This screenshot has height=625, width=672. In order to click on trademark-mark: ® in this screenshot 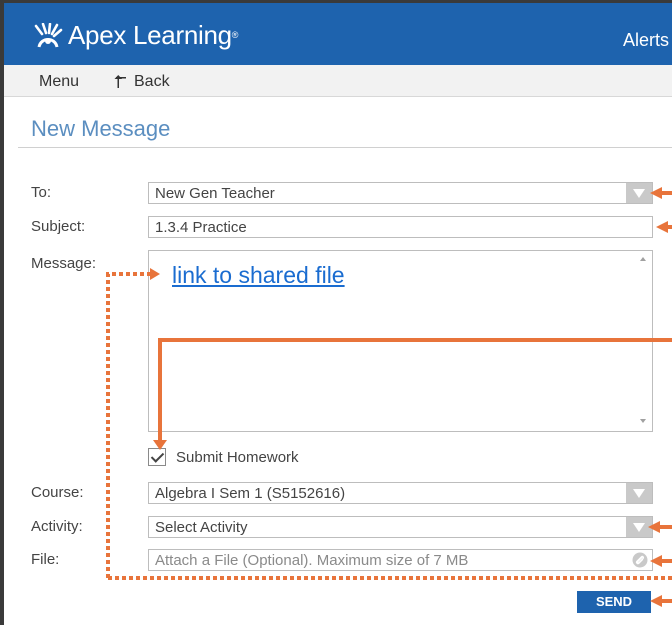, I will do `click(235, 35)`.